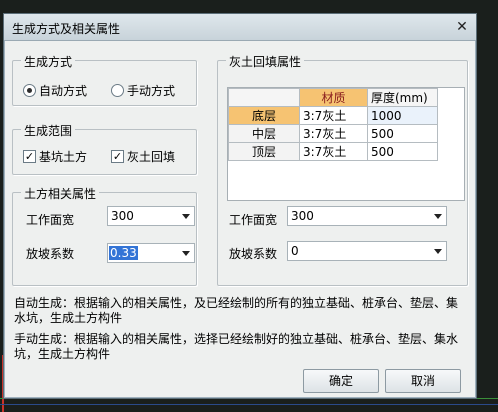 The height and width of the screenshot is (412, 498). Describe the element at coordinates (264, 97) in the screenshot. I see `corner-cell` at that location.